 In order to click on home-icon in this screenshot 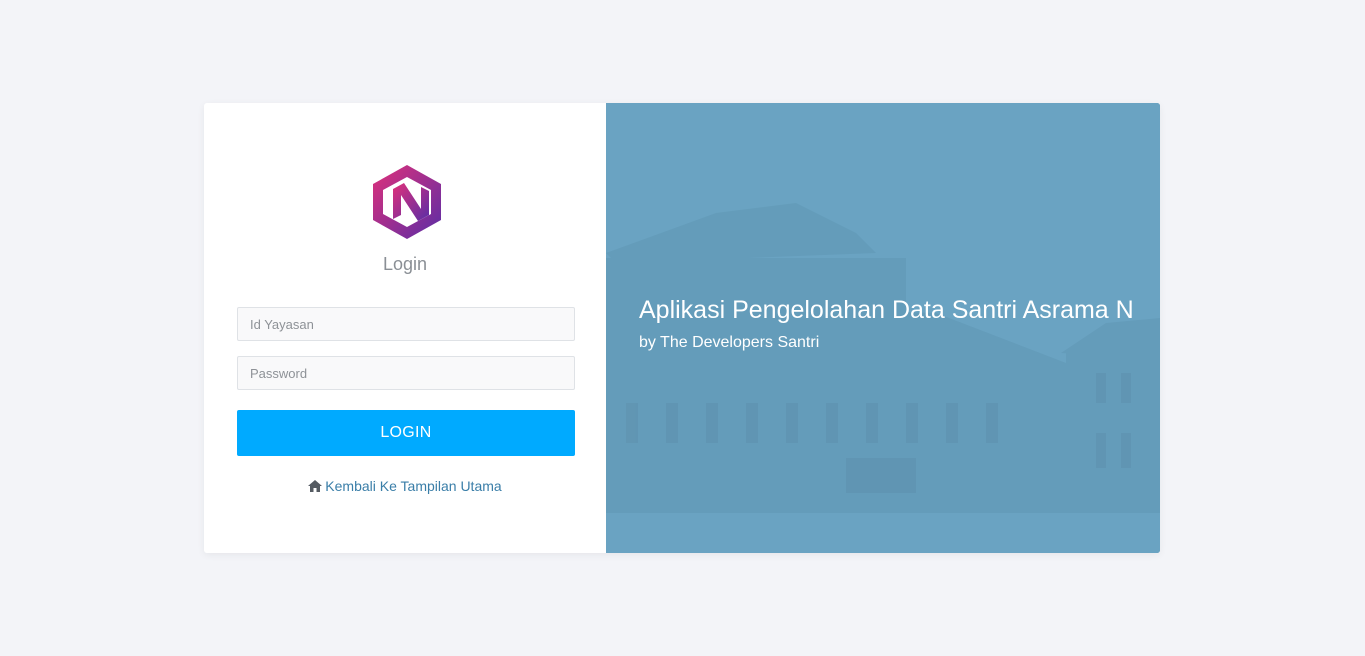, I will do `click(315, 486)`.